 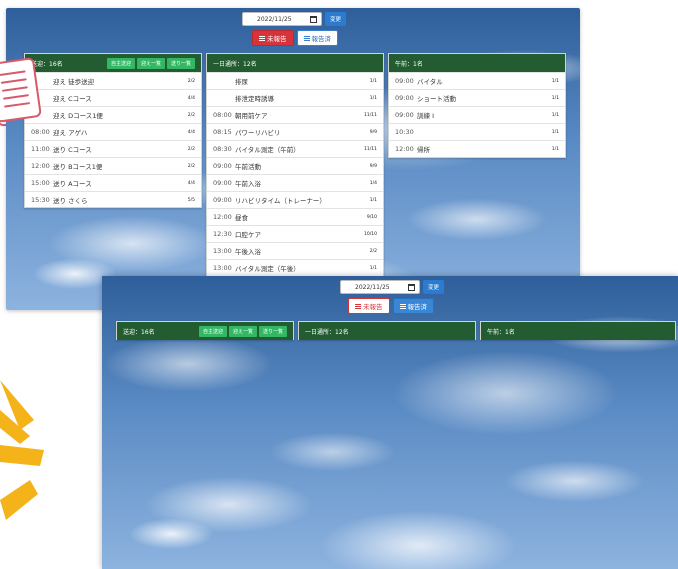 I want to click on list-item: 09:00 ショート活動 1/1, so click(x=477, y=97).